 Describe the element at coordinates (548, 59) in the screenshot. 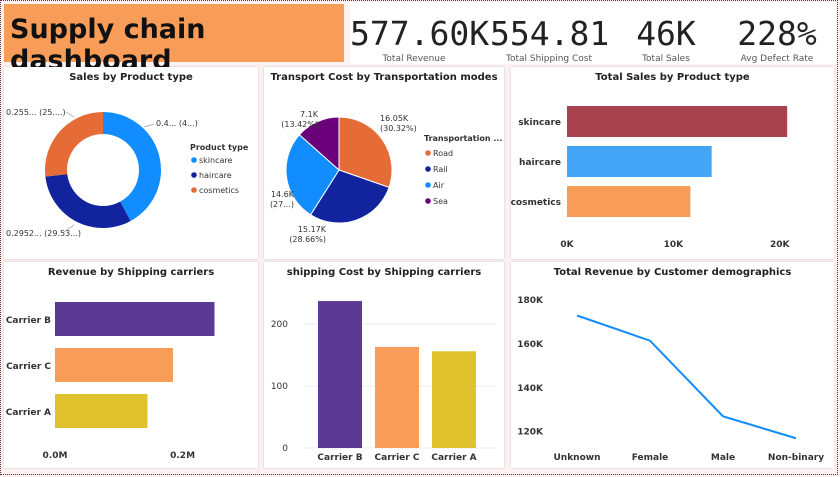

I see `kpi-label: Total Shipping Cost` at that location.